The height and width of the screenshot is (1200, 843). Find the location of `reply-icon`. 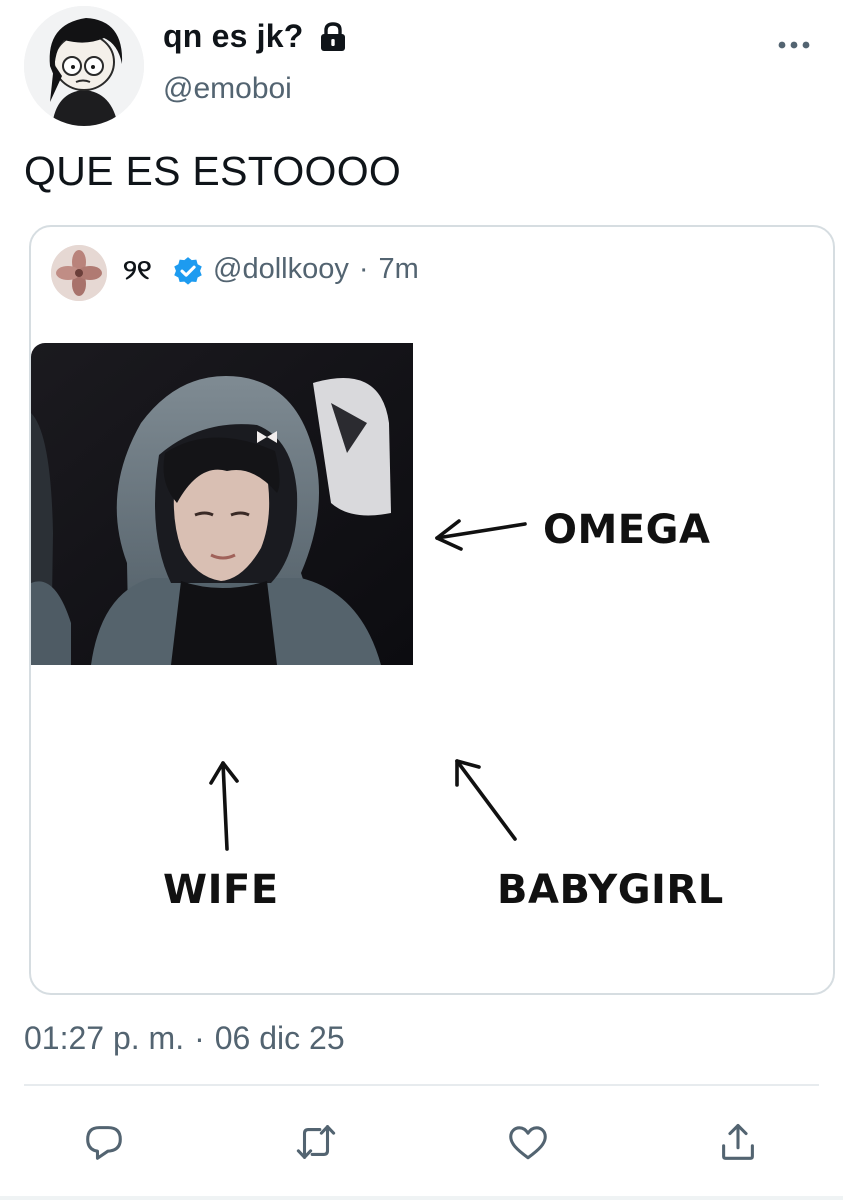

reply-icon is located at coordinates (104, 1143).